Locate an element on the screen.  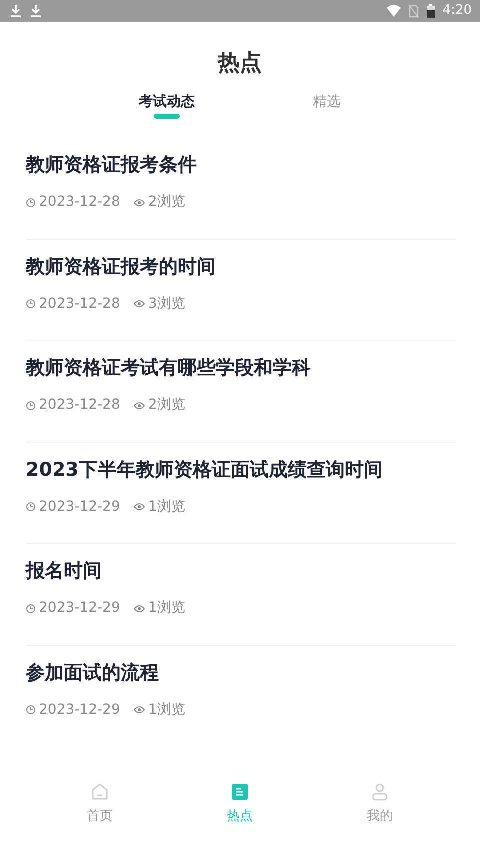
document-icon is located at coordinates (240, 792).